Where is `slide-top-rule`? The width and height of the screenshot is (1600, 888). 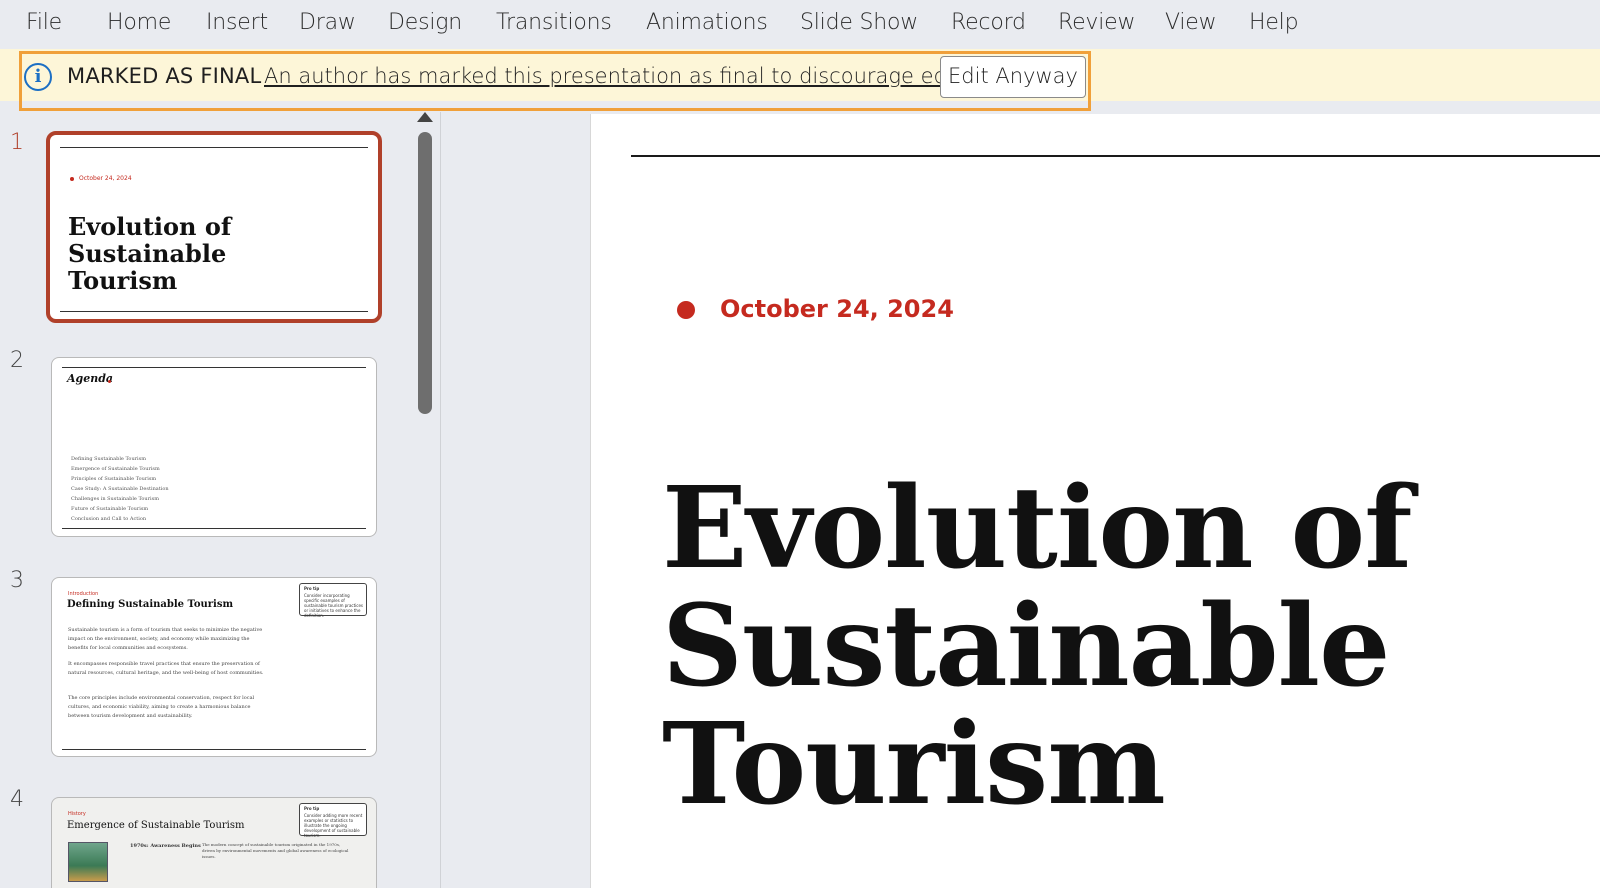 slide-top-rule is located at coordinates (1115, 156).